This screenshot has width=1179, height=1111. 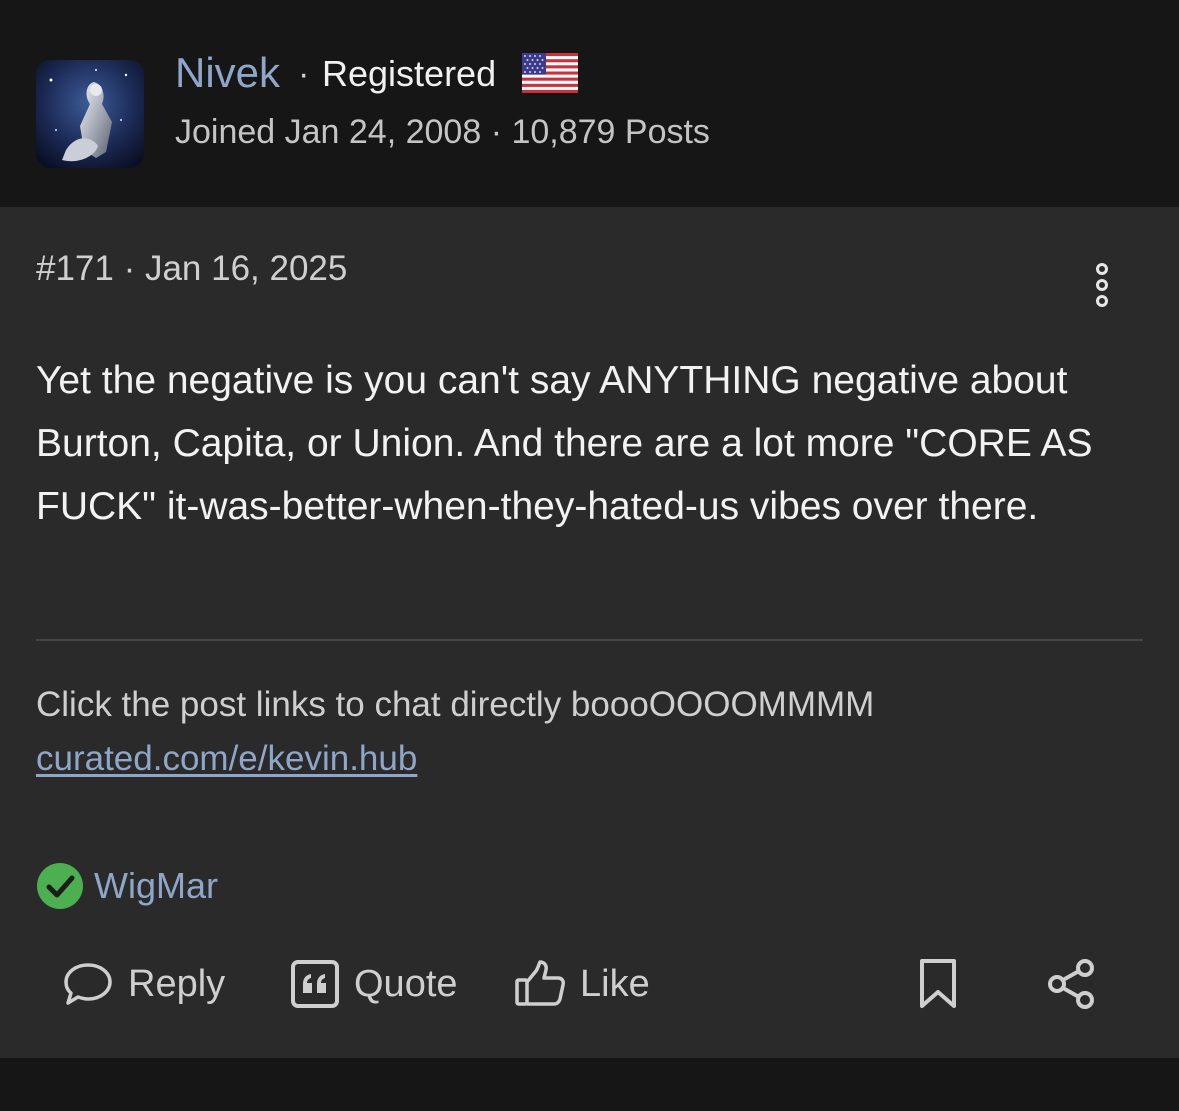 What do you see at coordinates (227, 73) in the screenshot?
I see `author-username: Nivek` at bounding box center [227, 73].